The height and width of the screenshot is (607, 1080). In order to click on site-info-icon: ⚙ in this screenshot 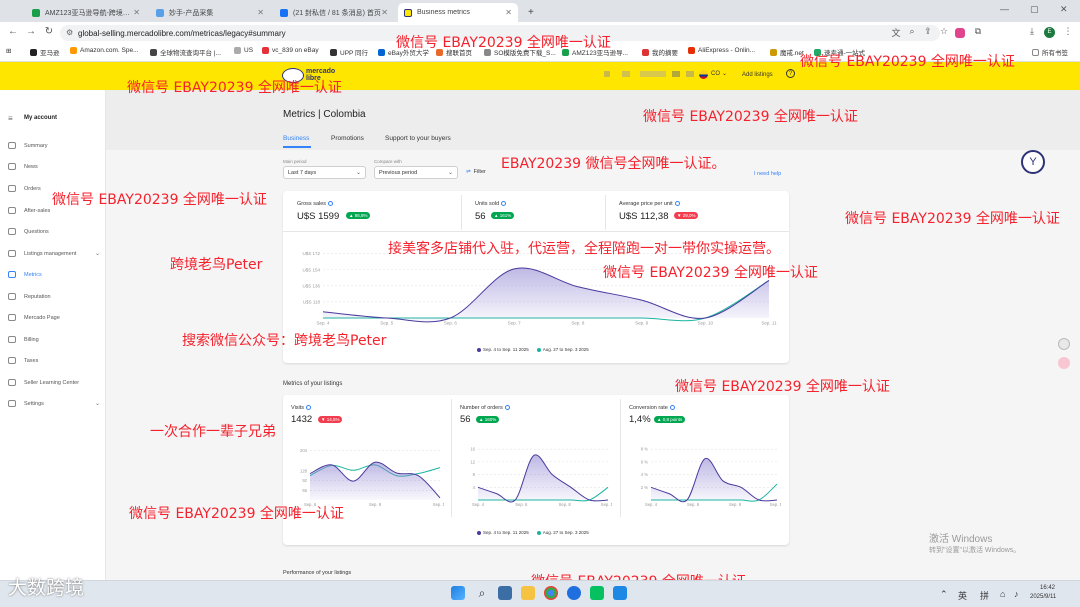, I will do `click(69, 32)`.